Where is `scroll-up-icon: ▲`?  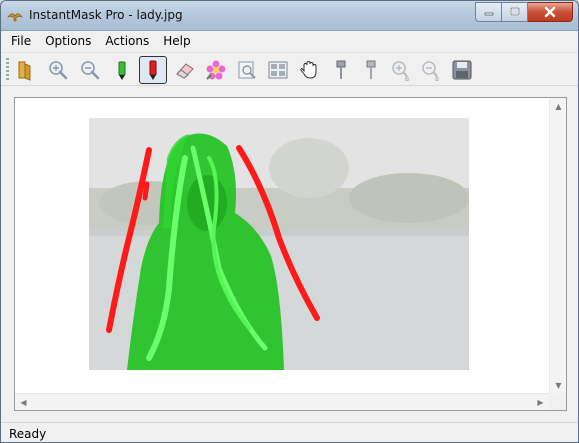 scroll-up-icon: ▲ is located at coordinates (558, 106).